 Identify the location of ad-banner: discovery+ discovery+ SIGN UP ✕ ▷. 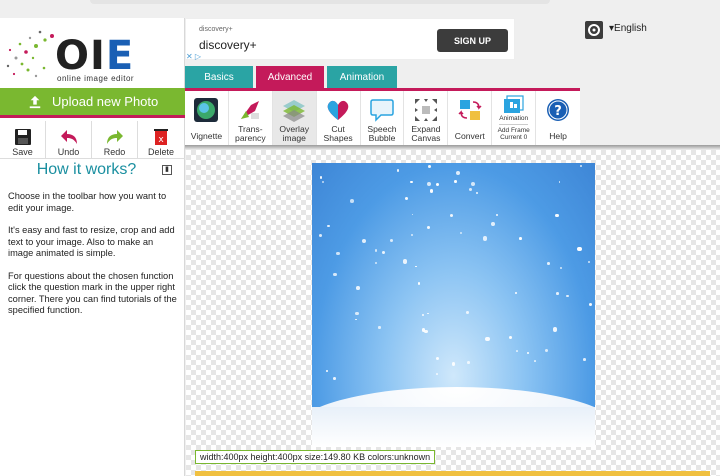
(350, 39).